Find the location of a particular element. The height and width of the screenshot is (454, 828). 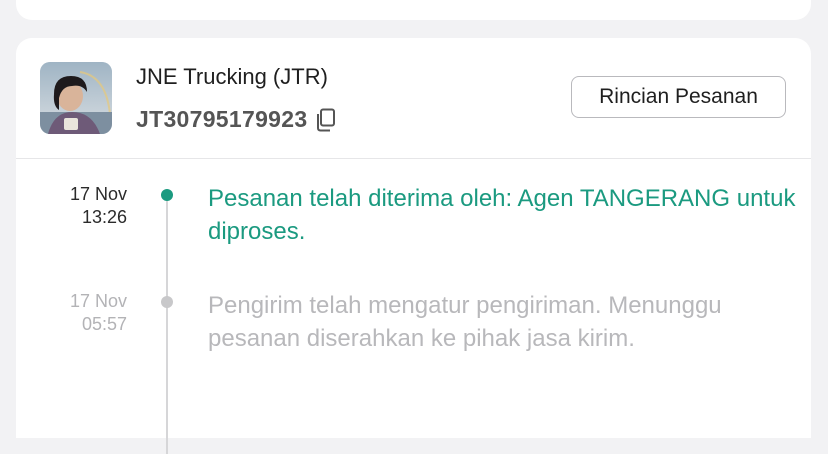

courier-avatar is located at coordinates (76, 98).